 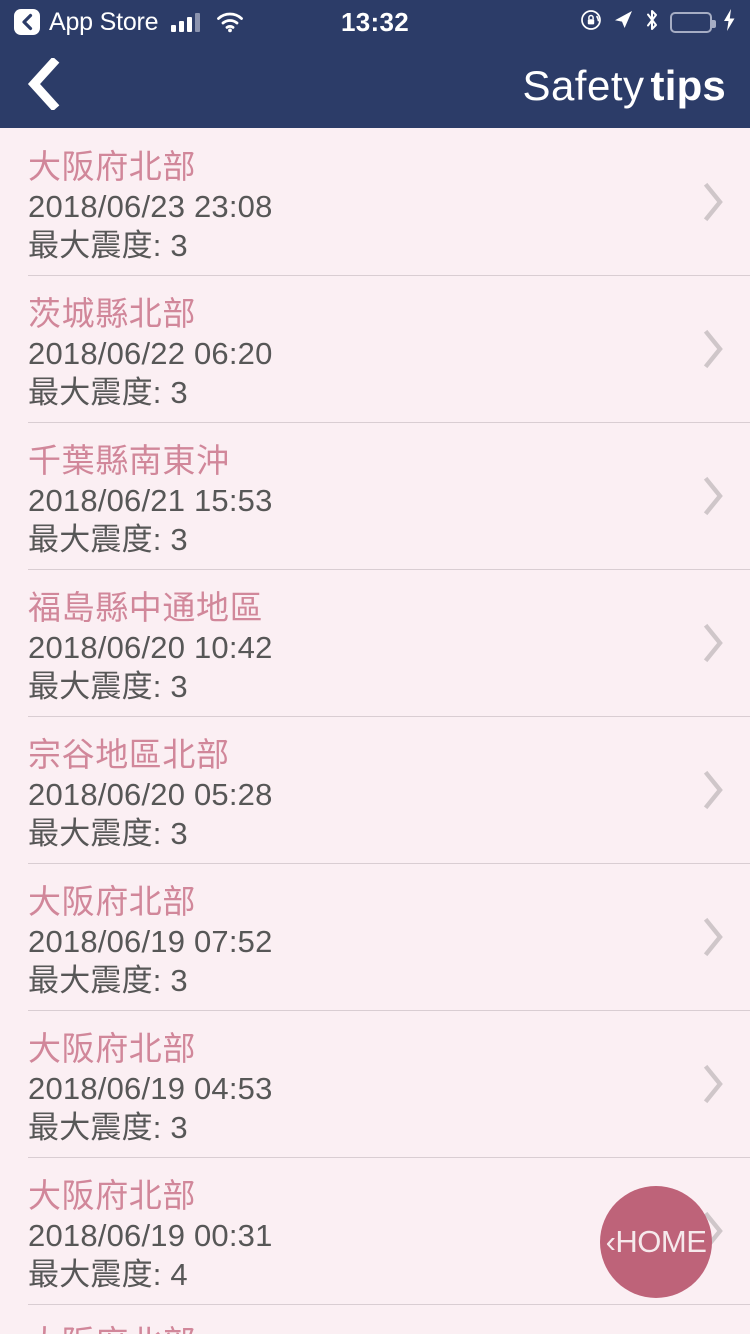 What do you see at coordinates (112, 313) in the screenshot?
I see `list-item-region: 茨城縣北部` at bounding box center [112, 313].